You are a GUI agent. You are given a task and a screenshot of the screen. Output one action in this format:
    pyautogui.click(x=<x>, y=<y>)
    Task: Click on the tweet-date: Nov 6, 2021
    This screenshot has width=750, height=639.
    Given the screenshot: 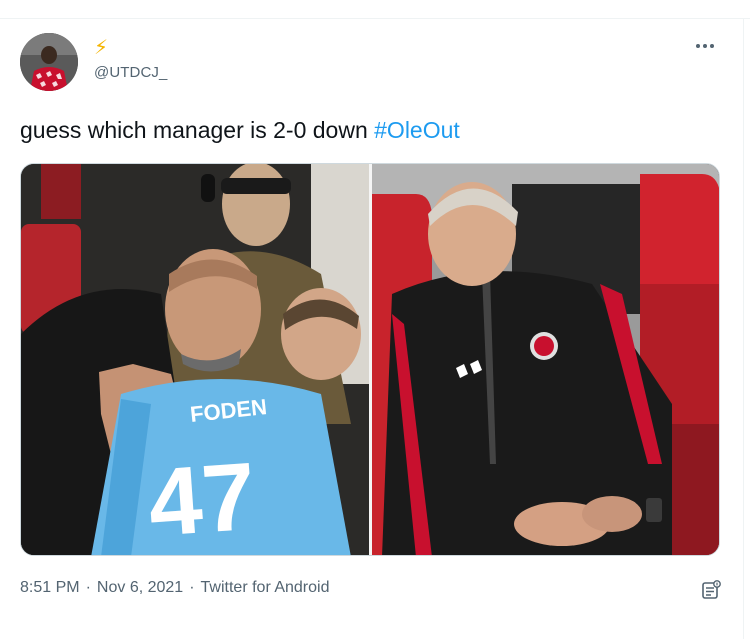 What is the action you would take?
    pyautogui.click(x=140, y=588)
    